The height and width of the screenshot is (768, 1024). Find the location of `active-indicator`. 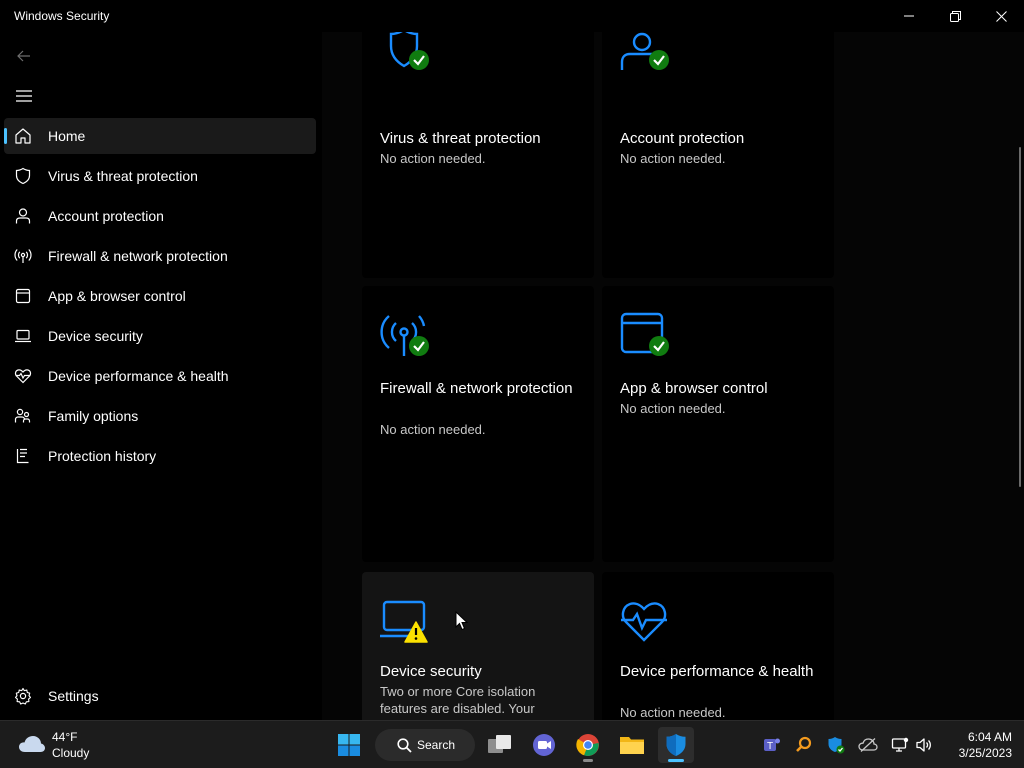

active-indicator is located at coordinates (676, 760).